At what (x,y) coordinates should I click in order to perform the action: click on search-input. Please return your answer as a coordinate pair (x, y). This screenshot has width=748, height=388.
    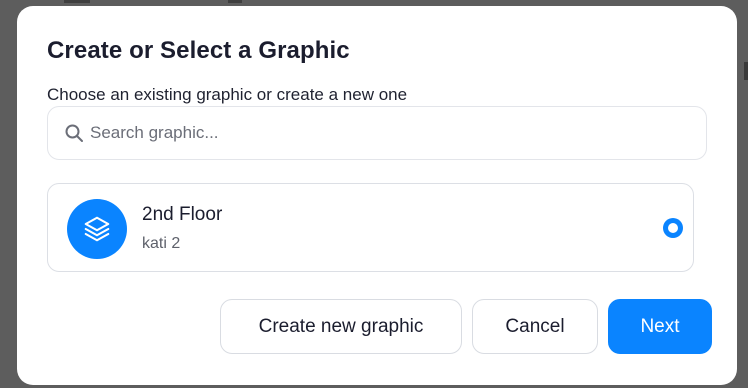
    Looking at the image, I should click on (370, 133).